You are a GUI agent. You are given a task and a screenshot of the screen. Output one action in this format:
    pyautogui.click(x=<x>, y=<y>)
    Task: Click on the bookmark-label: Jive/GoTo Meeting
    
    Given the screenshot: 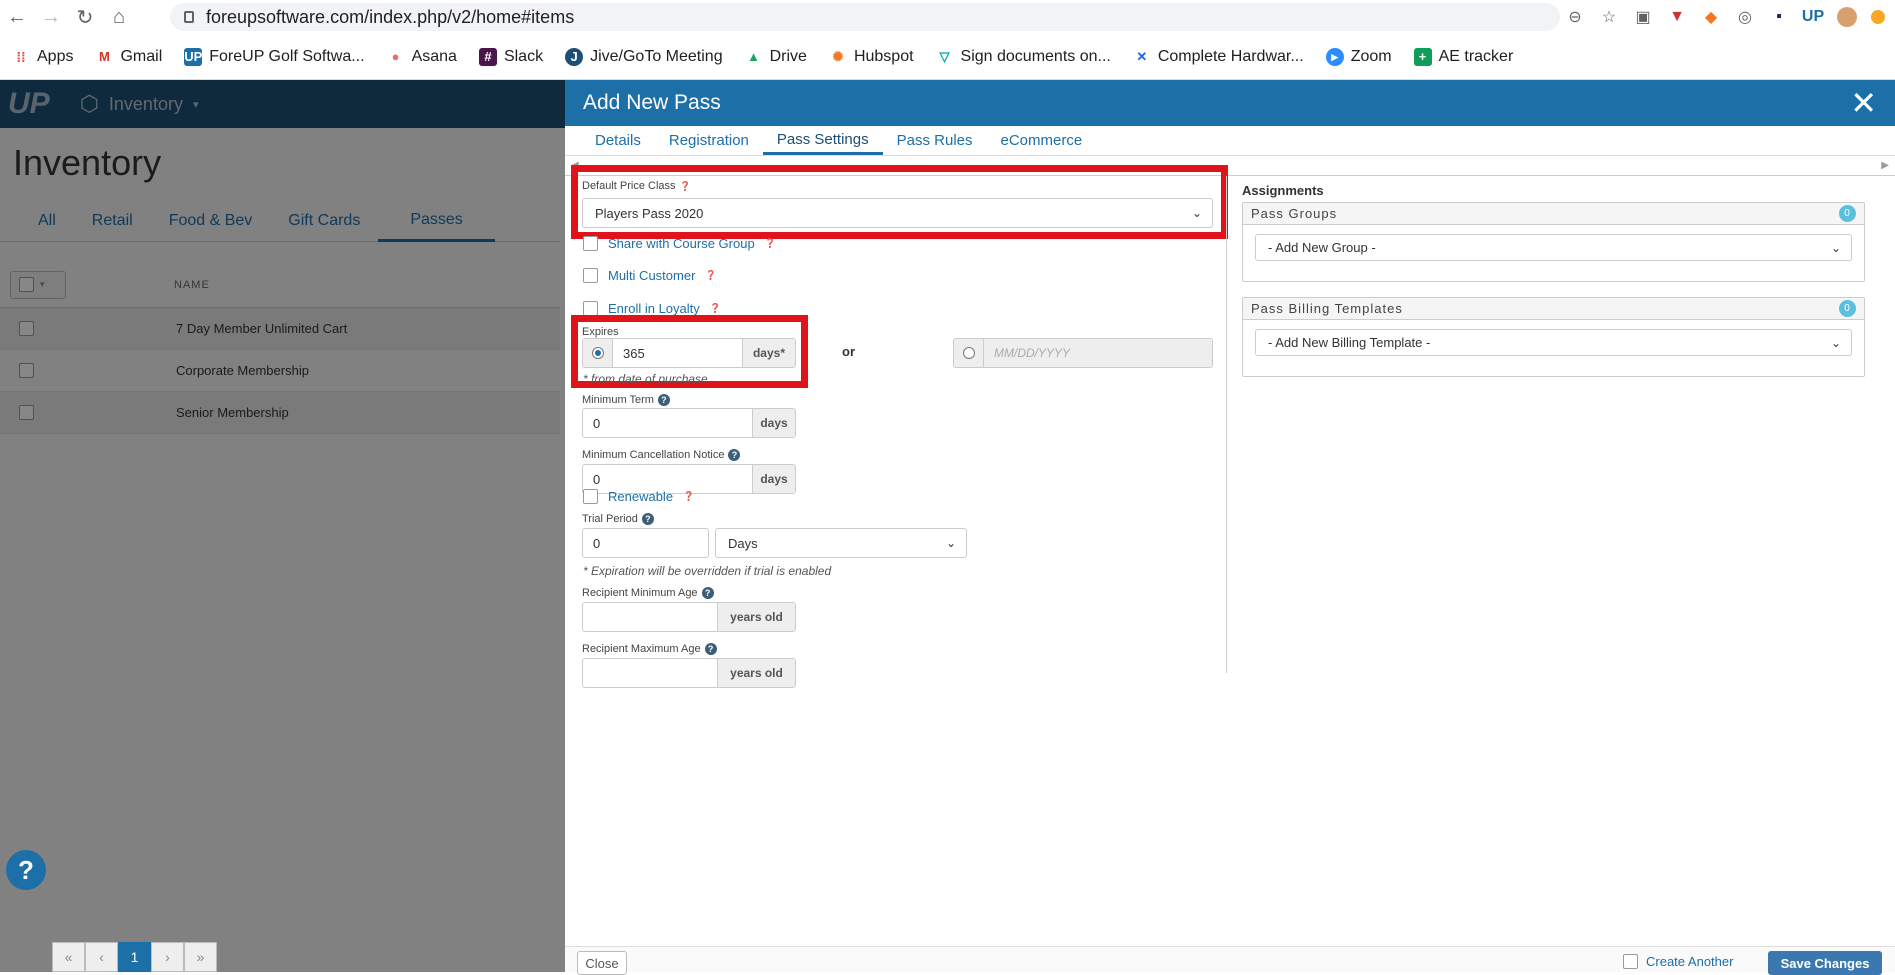 What is the action you would take?
    pyautogui.click(x=656, y=56)
    